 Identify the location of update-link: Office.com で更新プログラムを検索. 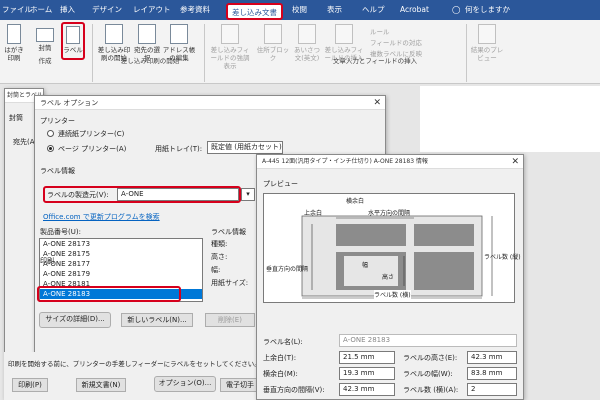
(101, 217).